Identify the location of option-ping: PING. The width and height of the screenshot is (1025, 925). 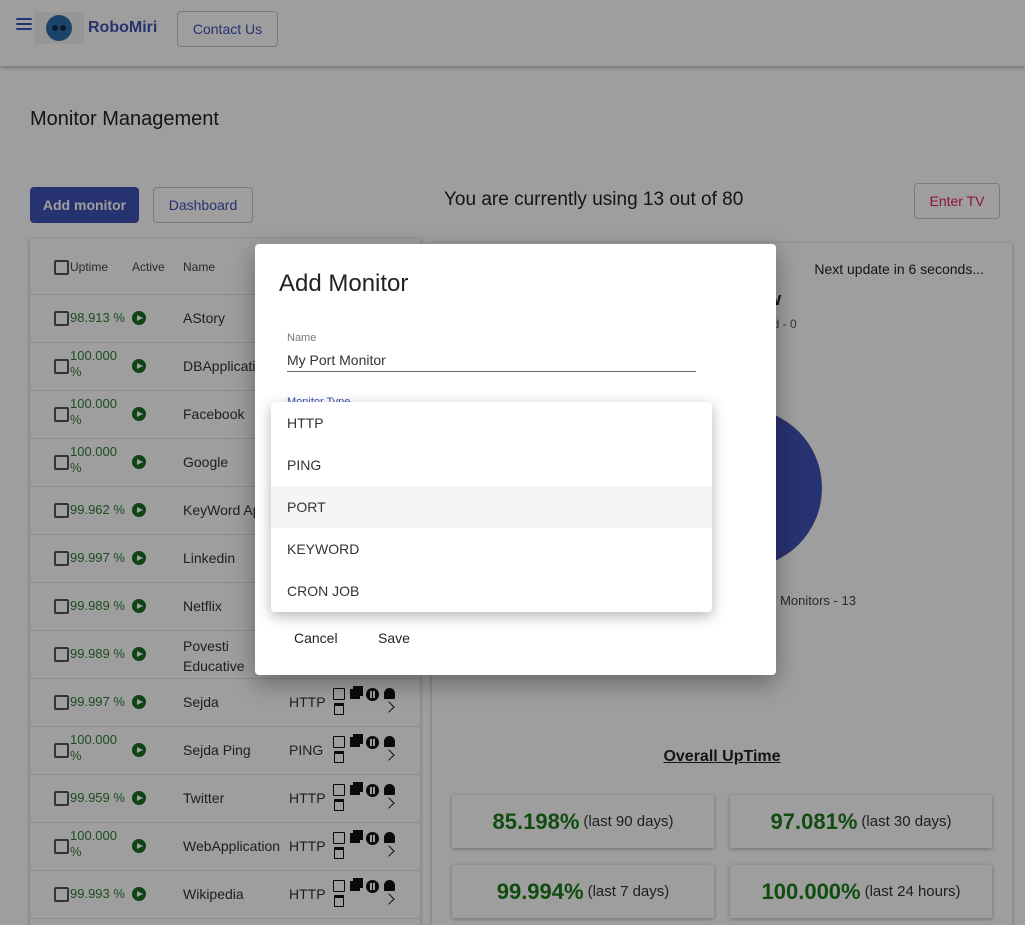
(491, 465).